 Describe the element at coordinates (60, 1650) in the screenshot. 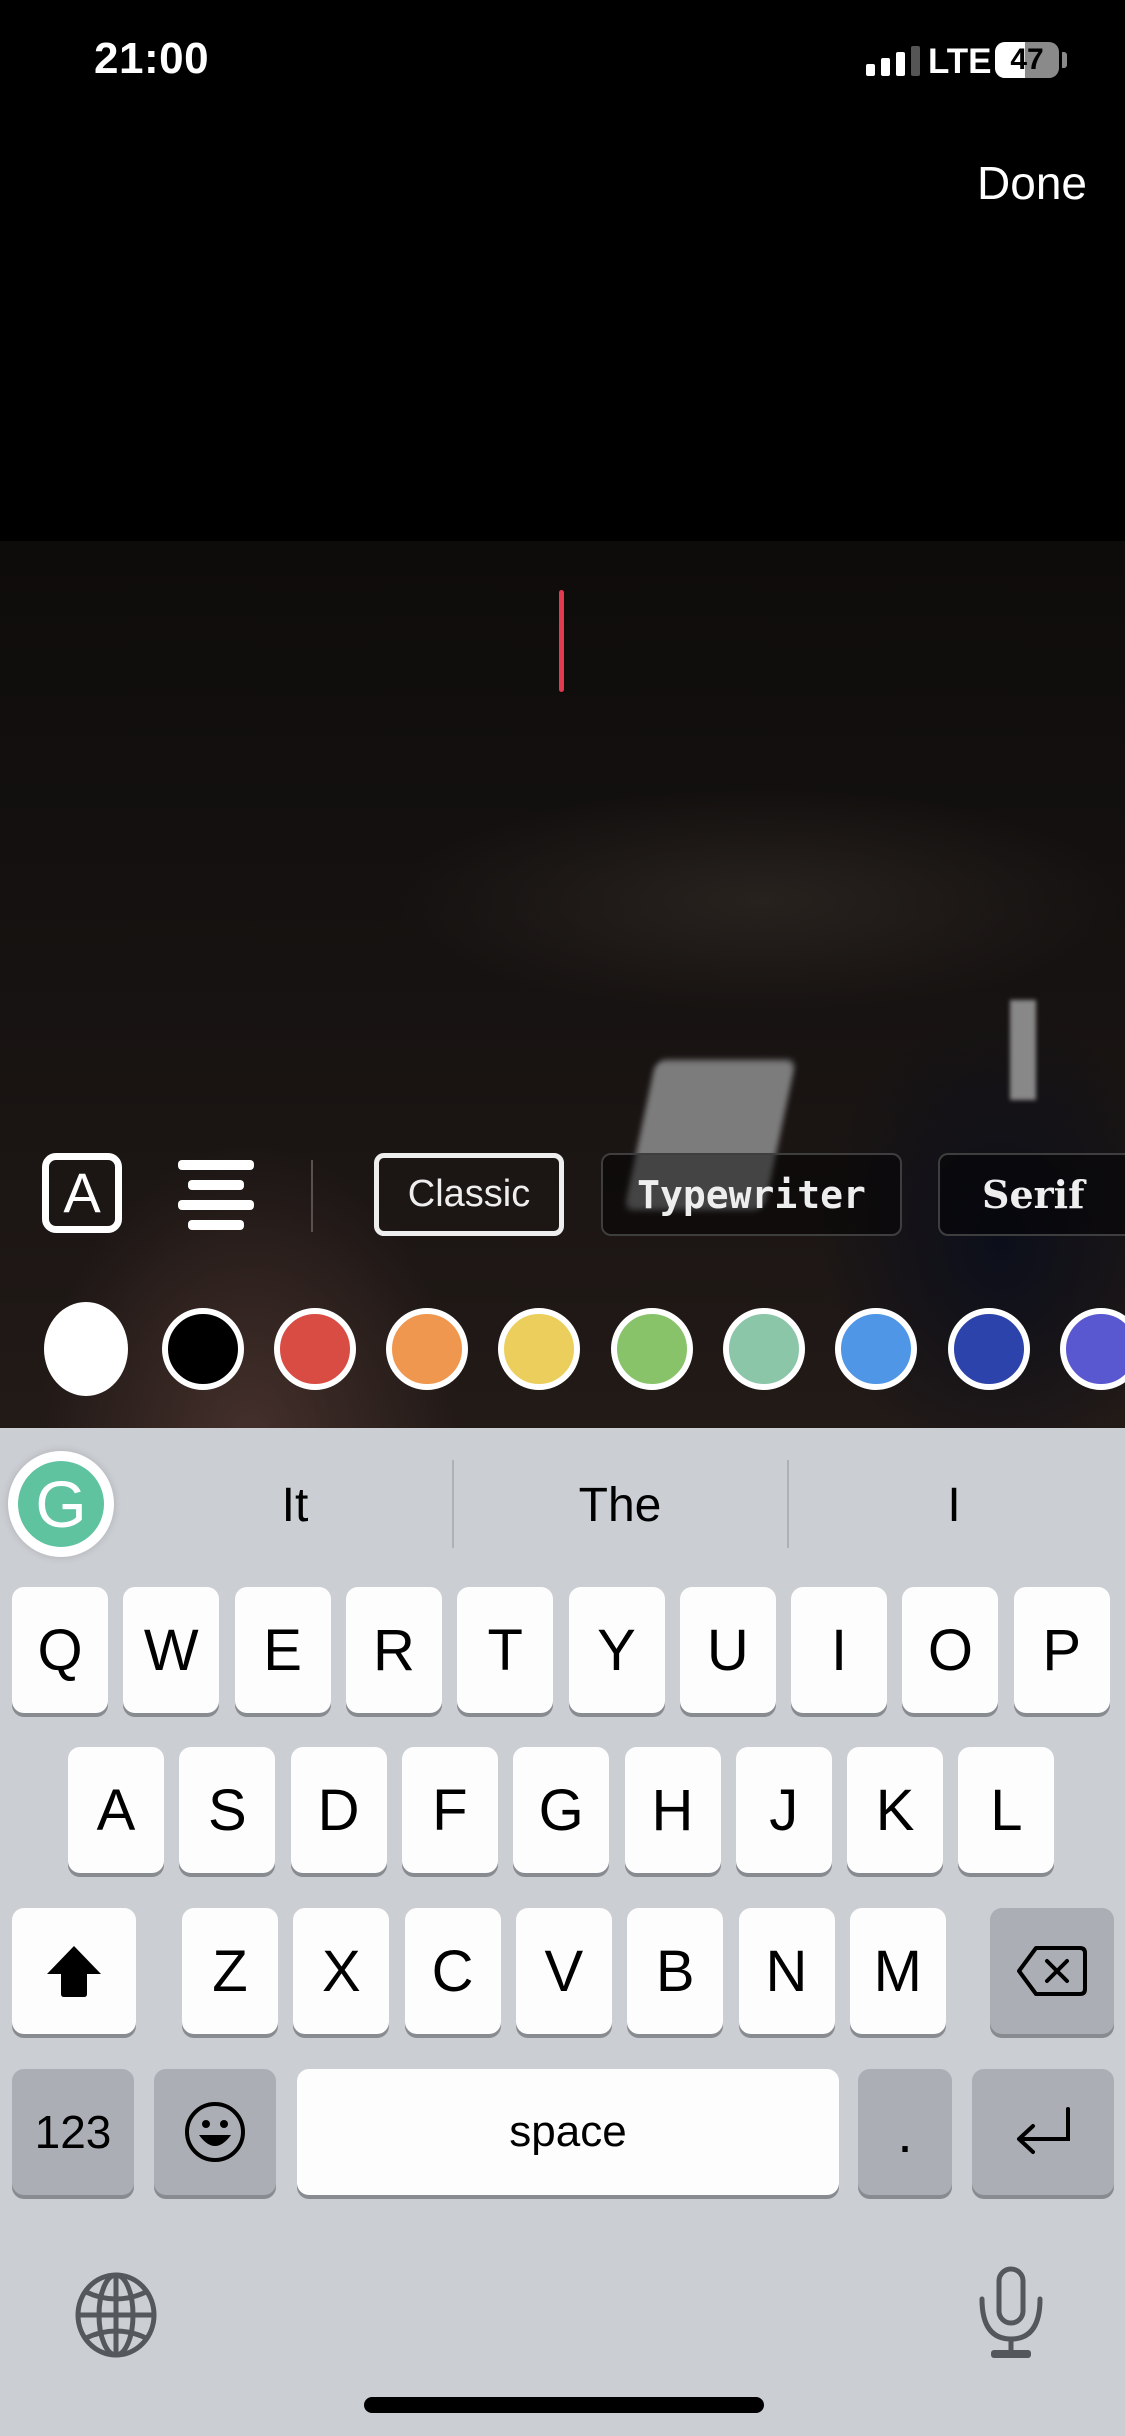

I see `key-q: Q` at that location.